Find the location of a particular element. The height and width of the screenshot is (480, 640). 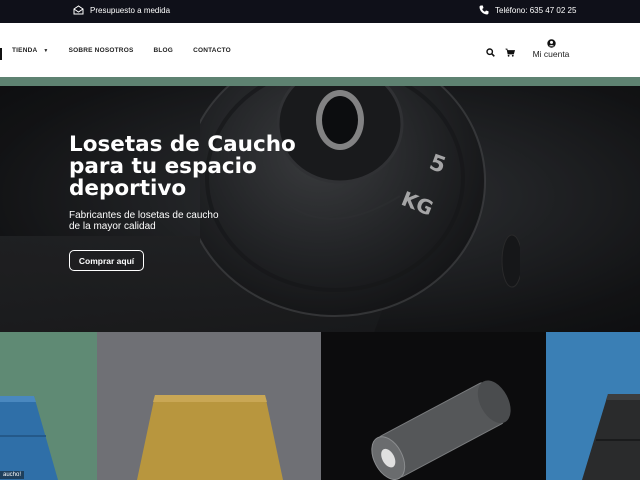

phone-text: Teléfono: 635 47 02 25 is located at coordinates (536, 10).